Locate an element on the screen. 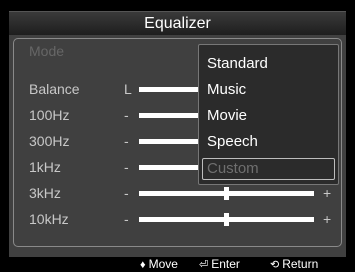 The image size is (355, 272). band-3khz-minus: - is located at coordinates (126, 193).